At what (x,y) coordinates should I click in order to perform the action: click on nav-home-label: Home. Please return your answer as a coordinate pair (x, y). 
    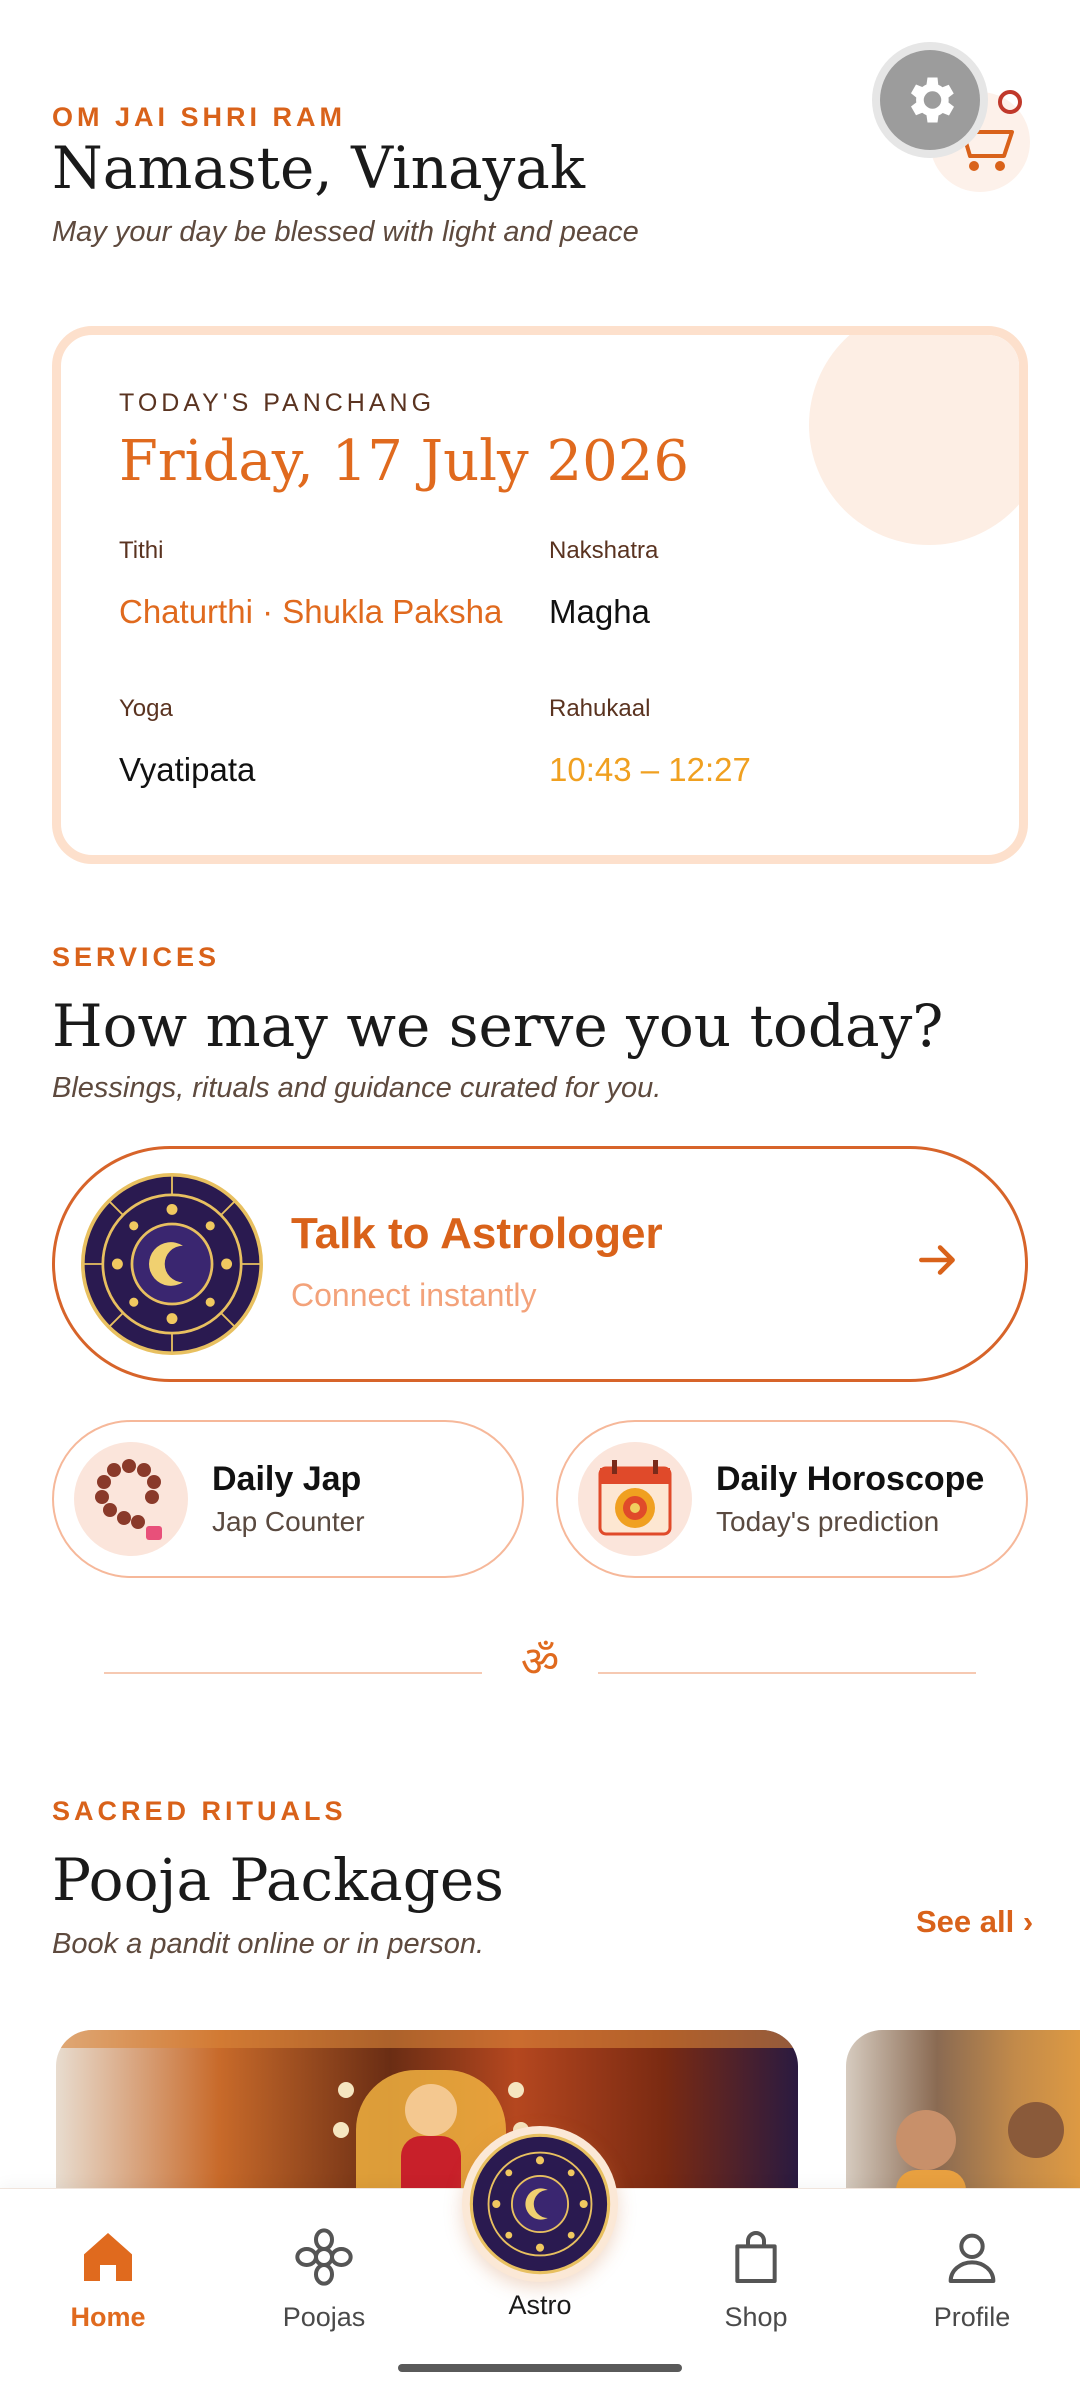
    Looking at the image, I should click on (108, 2317).